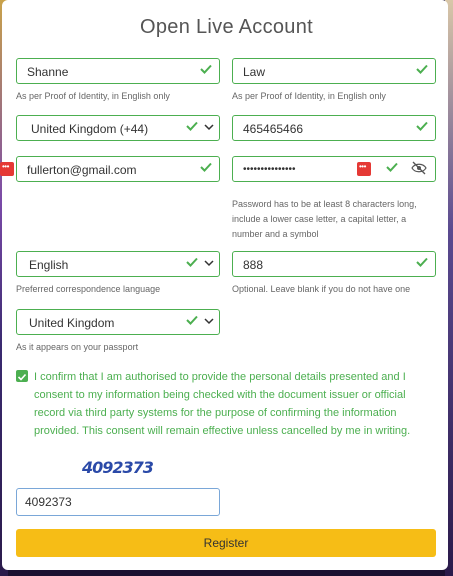 Image resolution: width=453 pixels, height=576 pixels. What do you see at coordinates (72, 323) in the screenshot?
I see `passport-country-value: United Kingdom` at bounding box center [72, 323].